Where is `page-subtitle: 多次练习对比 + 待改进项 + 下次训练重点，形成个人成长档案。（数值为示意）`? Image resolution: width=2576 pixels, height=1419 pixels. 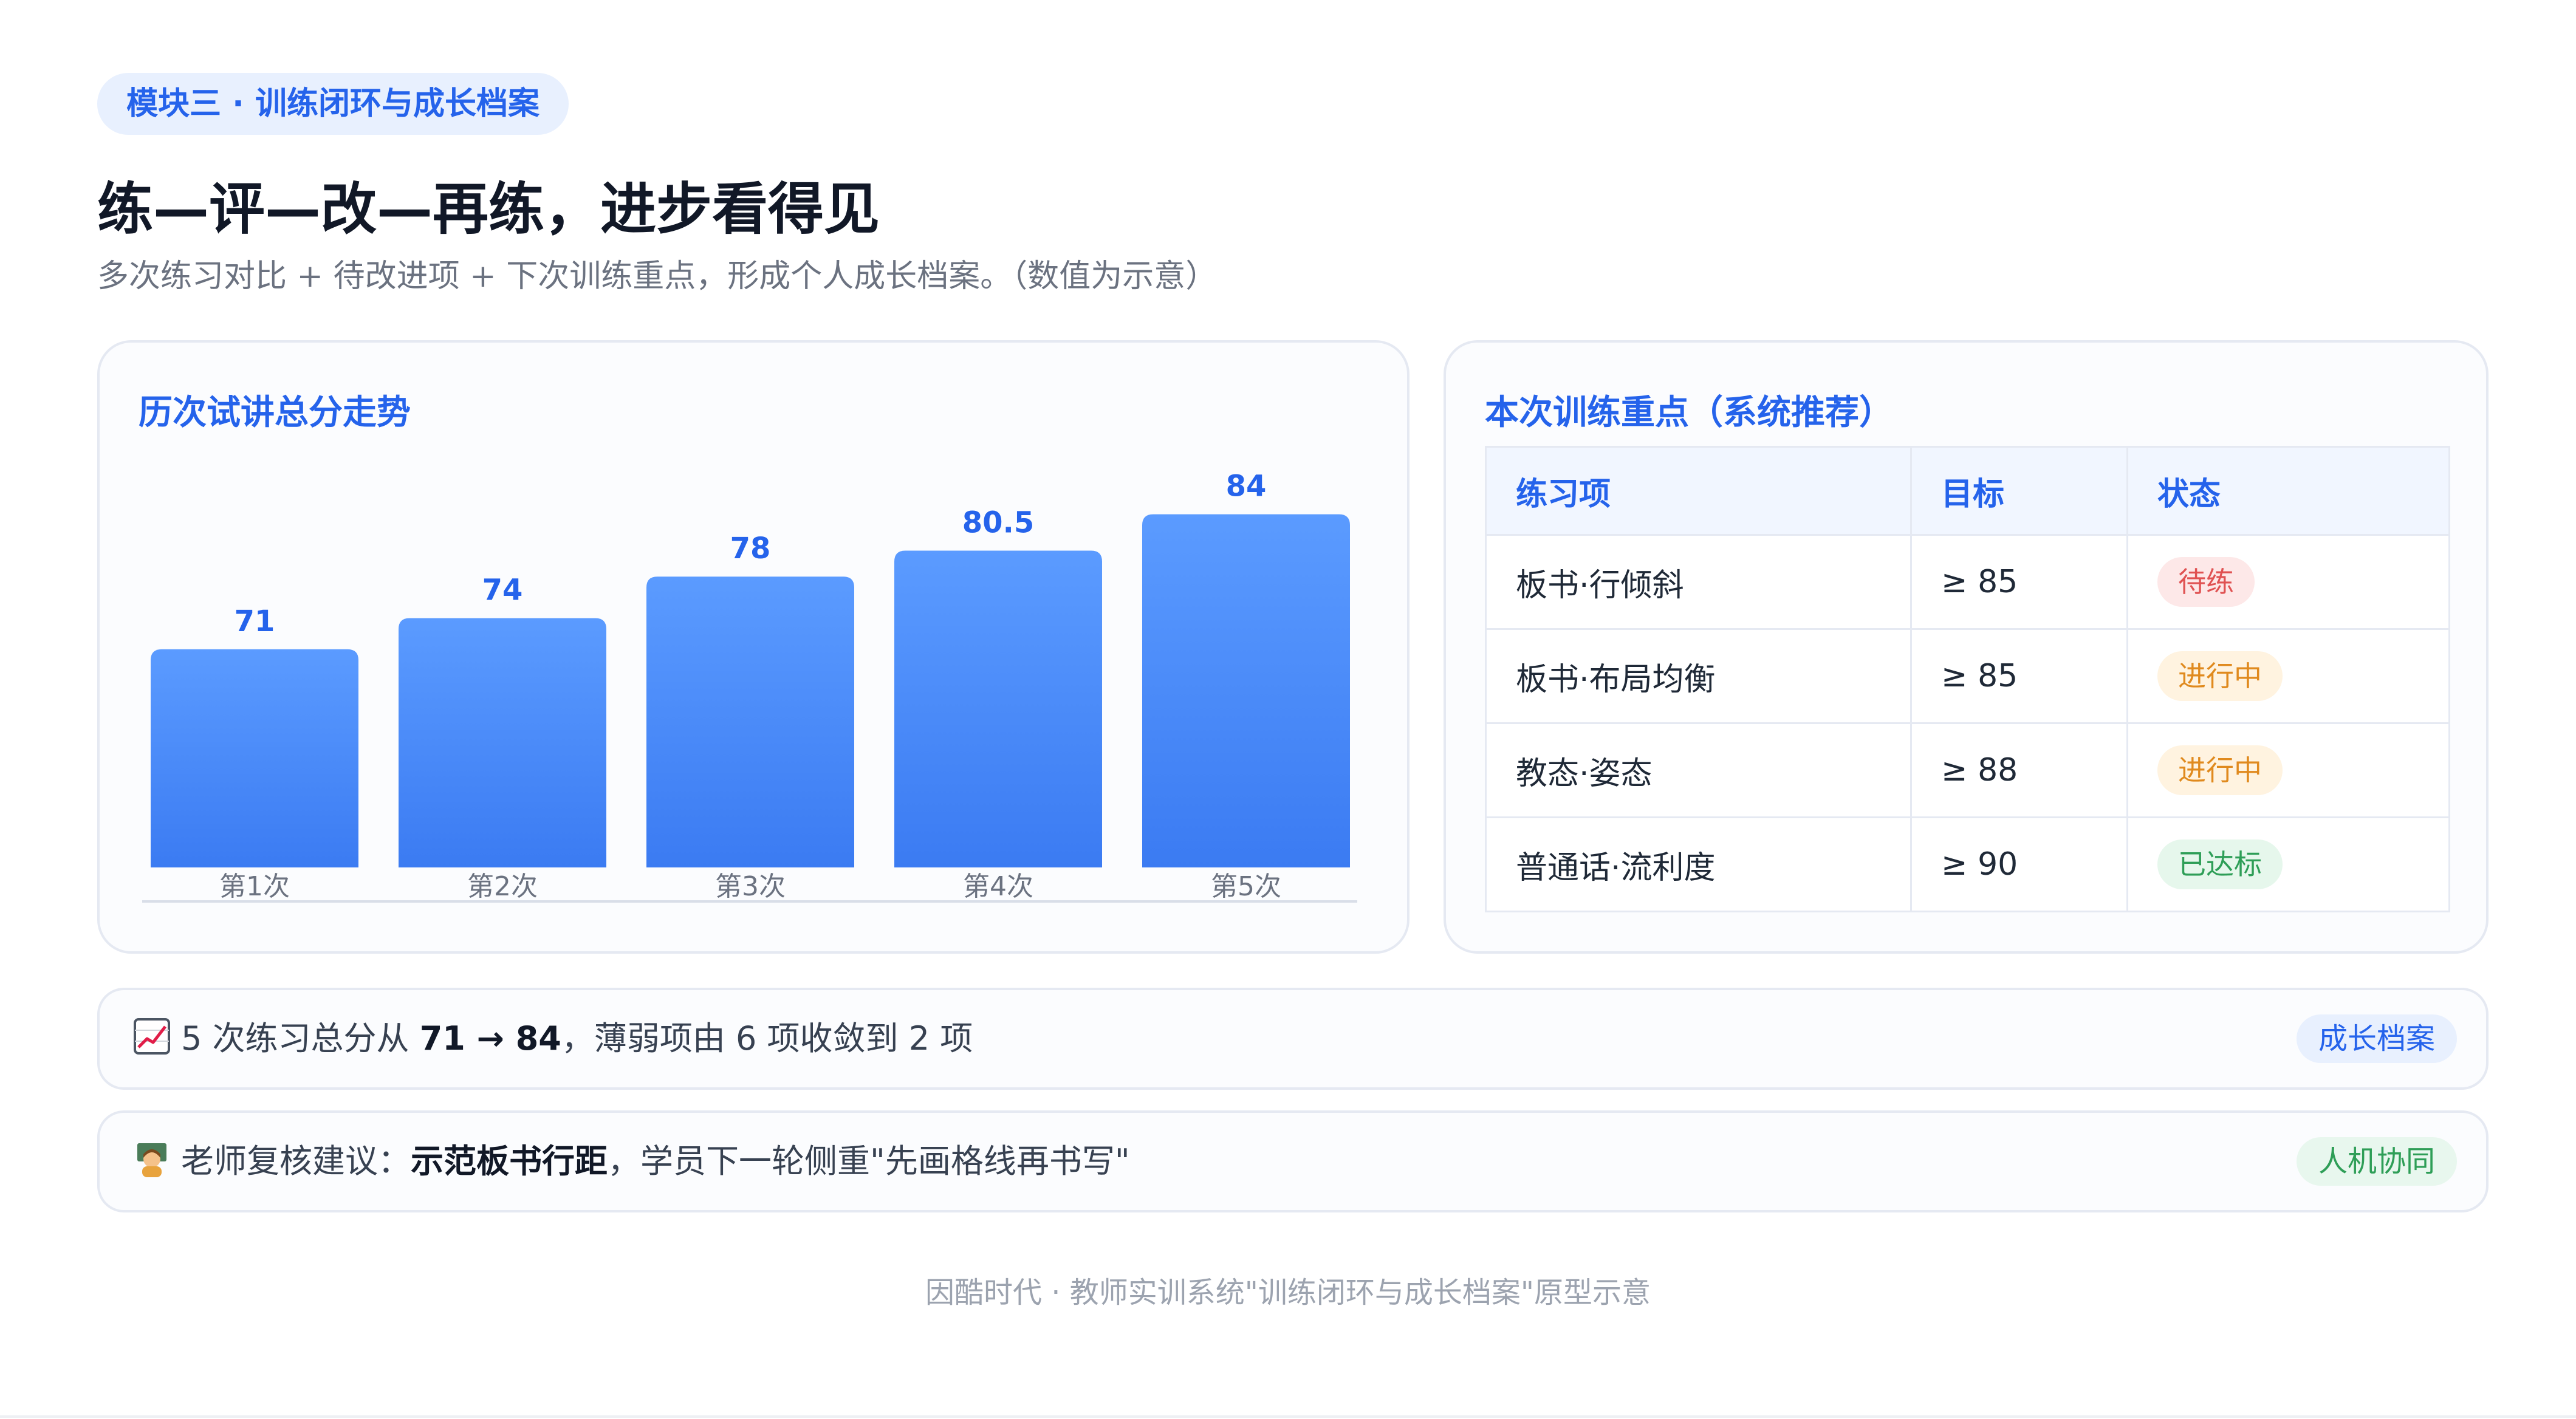
page-subtitle: 多次练习对比 + 待改进项 + 下次训练重点，形成个人成长档案。（数值为示意） is located at coordinates (657, 276).